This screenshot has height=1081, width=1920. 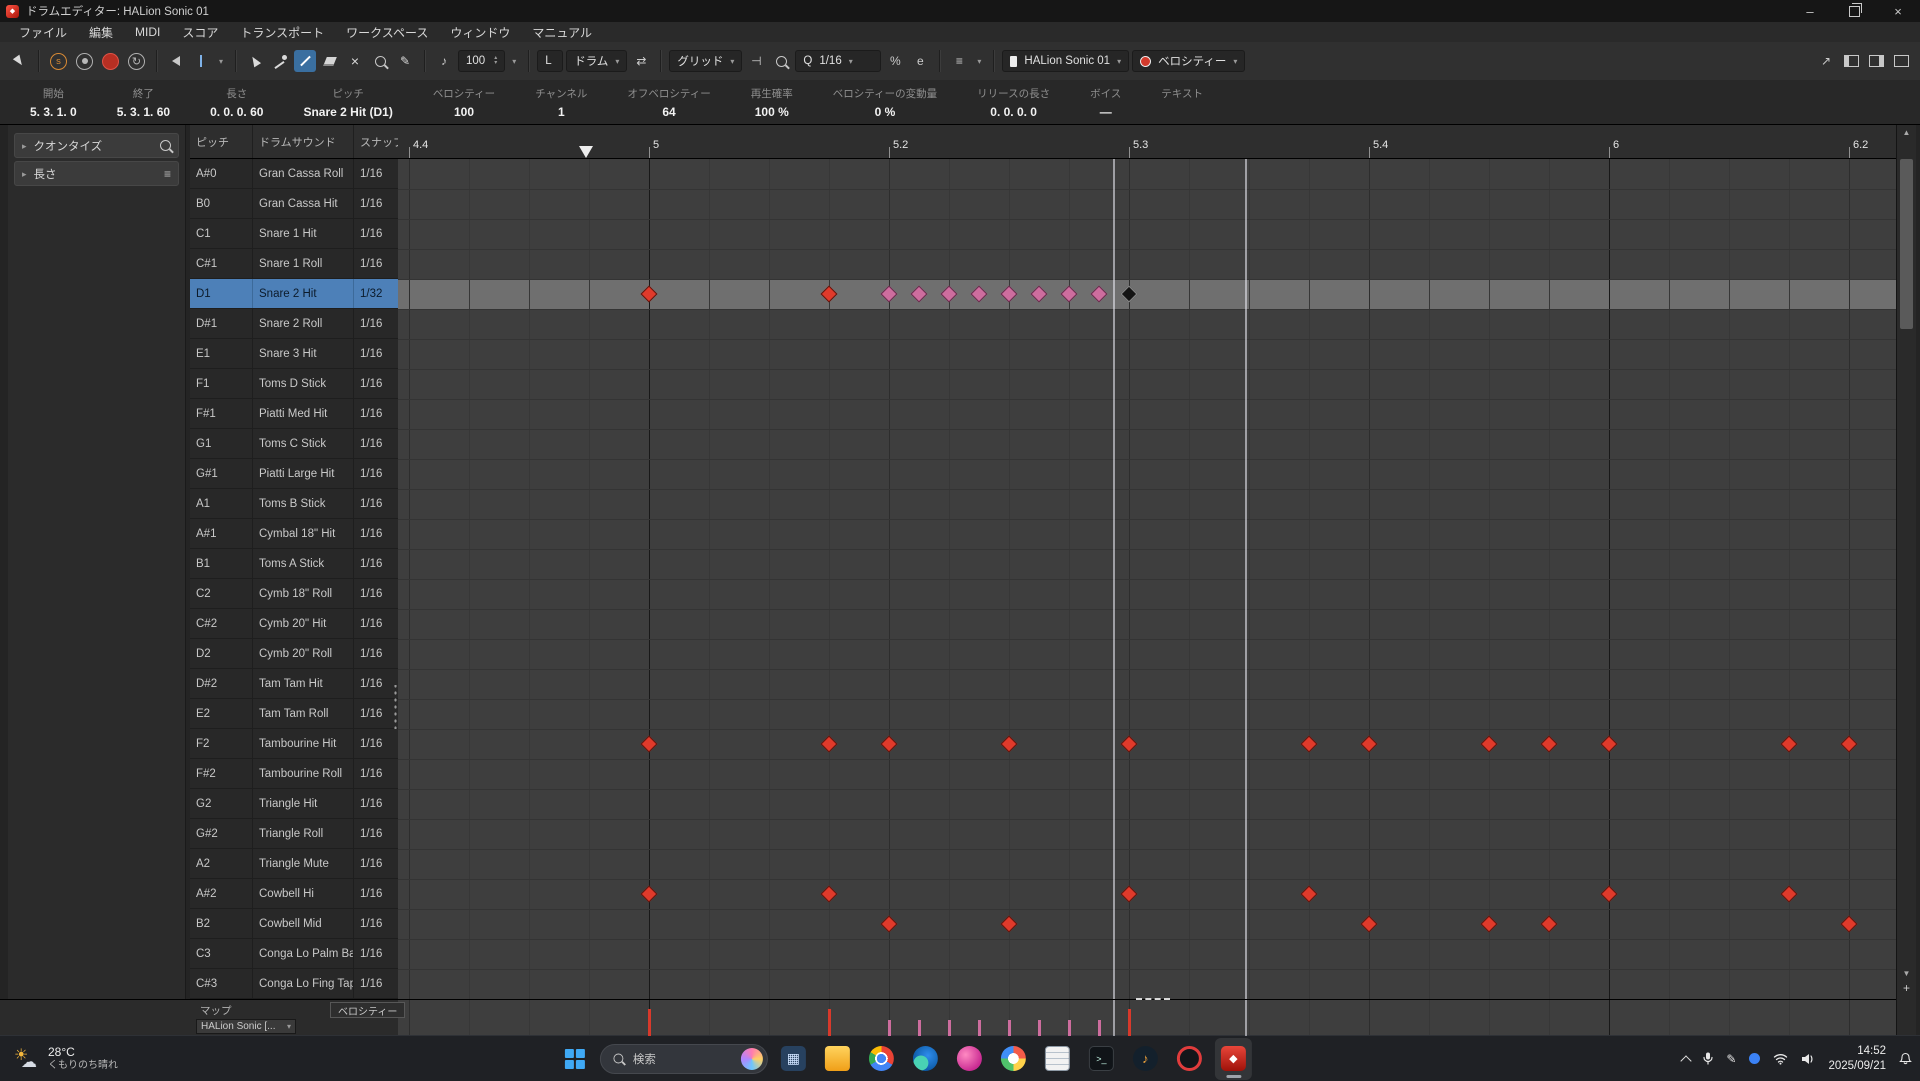 I want to click on edge-taskbar-button, so click(x=925, y=1059).